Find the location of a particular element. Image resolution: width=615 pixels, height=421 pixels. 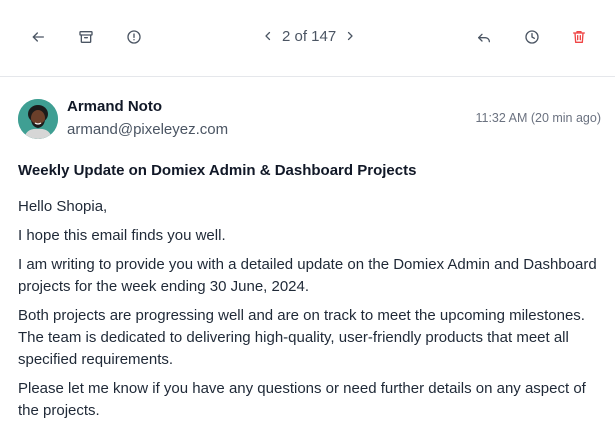

back-arrow-icon is located at coordinates (38, 37).